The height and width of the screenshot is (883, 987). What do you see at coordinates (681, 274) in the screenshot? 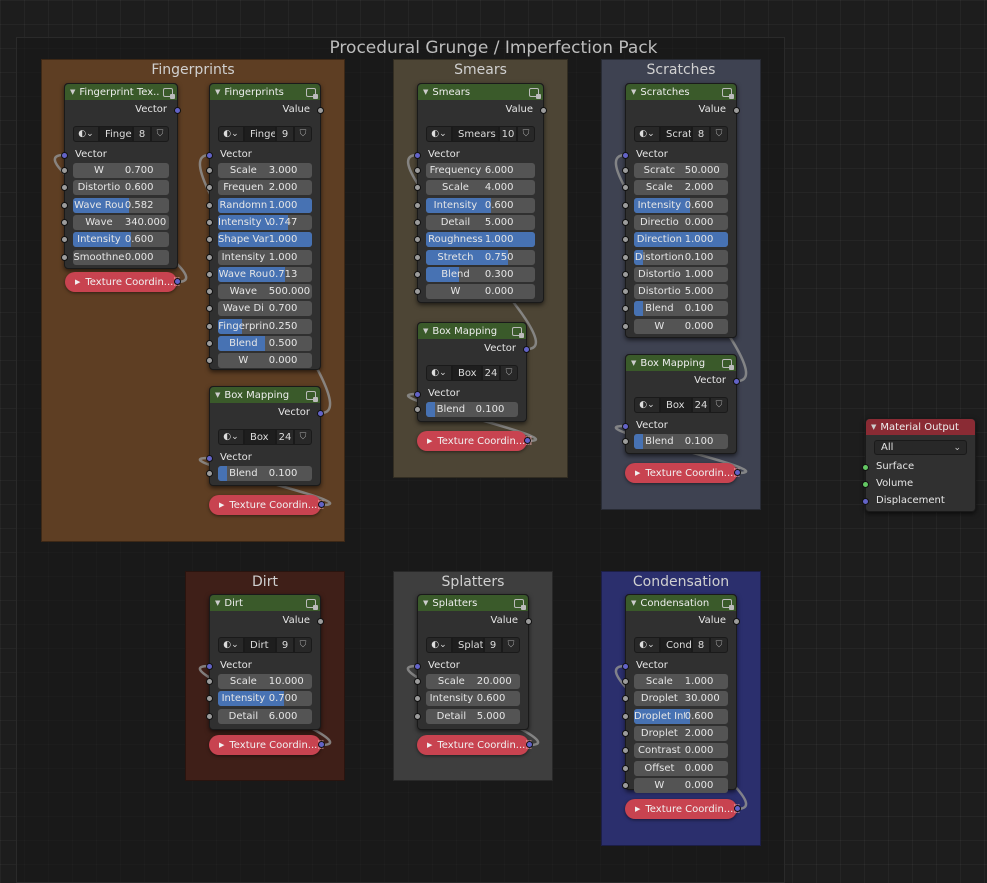
I see `field-distortio: Distortio 1.000` at bounding box center [681, 274].